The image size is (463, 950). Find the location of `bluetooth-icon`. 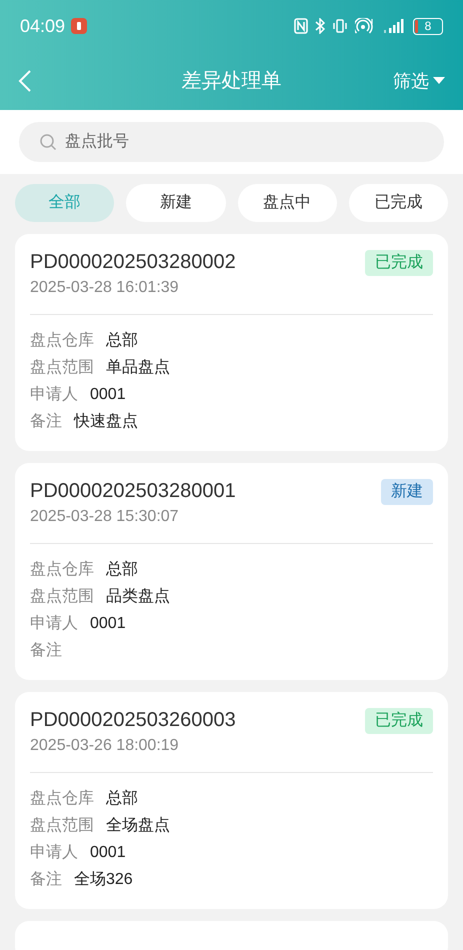

bluetooth-icon is located at coordinates (320, 26).